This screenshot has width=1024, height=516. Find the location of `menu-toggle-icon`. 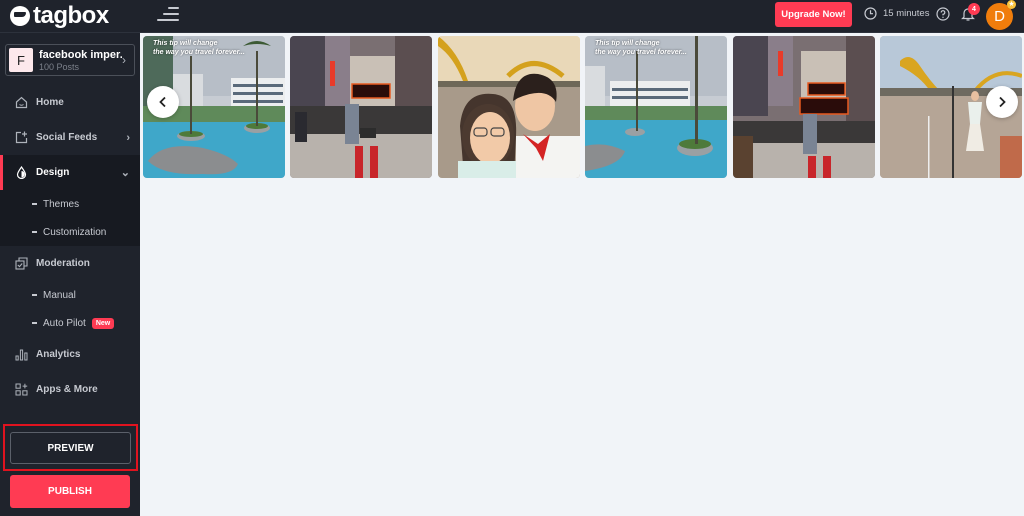

menu-toggle-icon is located at coordinates (168, 14).